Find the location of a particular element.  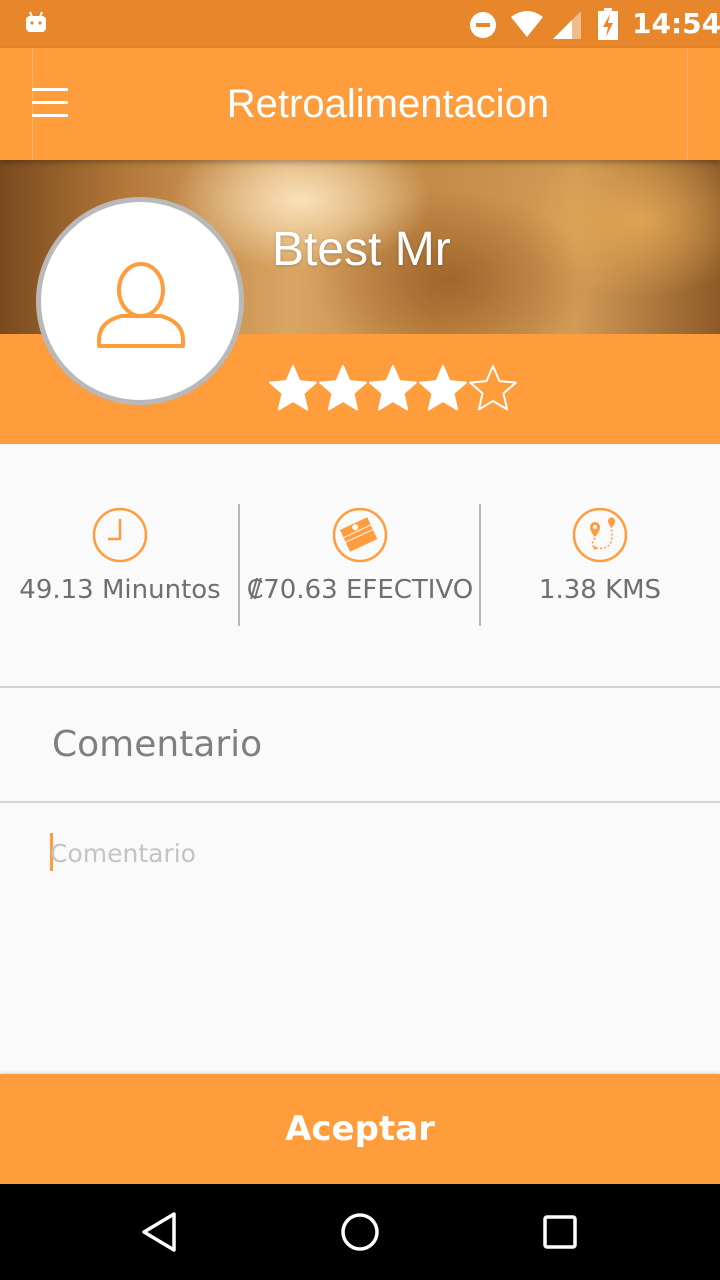

star-rating is located at coordinates (393, 390).